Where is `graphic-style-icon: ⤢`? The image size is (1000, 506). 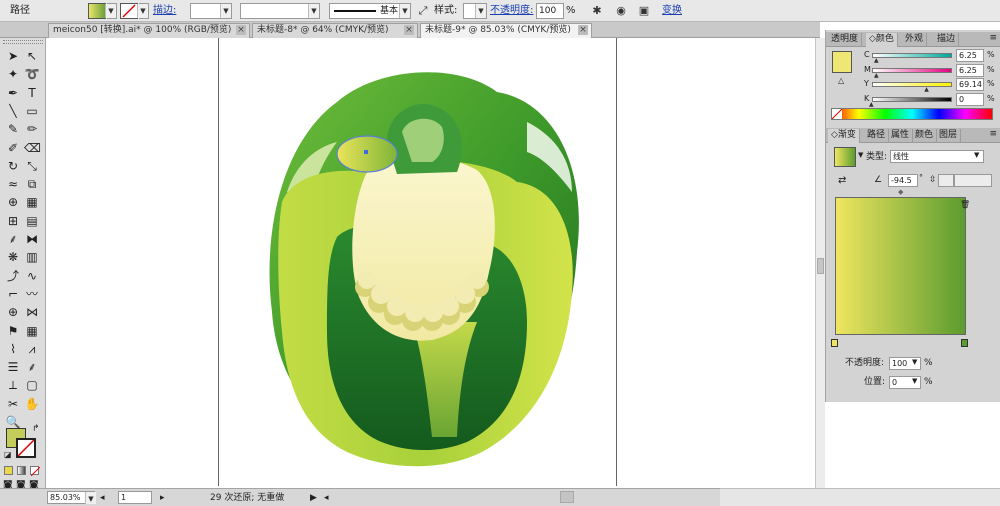 graphic-style-icon: ⤢ is located at coordinates (423, 11).